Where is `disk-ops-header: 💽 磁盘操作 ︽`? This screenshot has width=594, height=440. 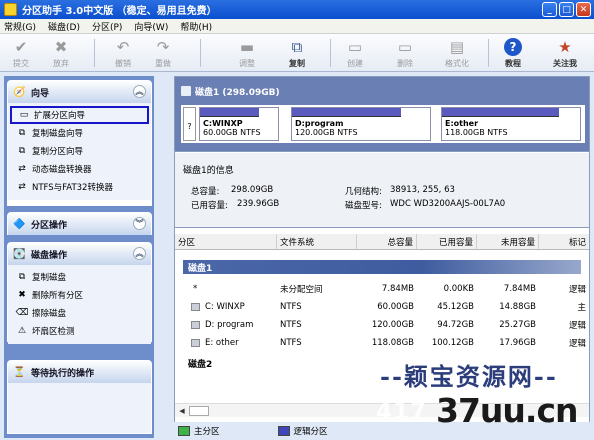
disk-ops-header: 💽 磁盘操作 ︽ is located at coordinates (79, 254).